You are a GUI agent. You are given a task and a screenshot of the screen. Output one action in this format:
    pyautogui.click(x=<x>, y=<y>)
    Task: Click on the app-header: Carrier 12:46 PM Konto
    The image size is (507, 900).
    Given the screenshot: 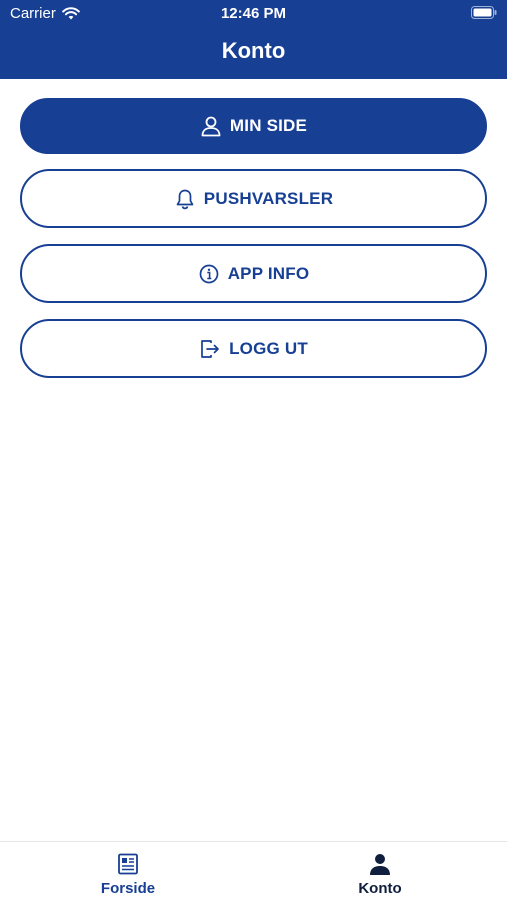 What is the action you would take?
    pyautogui.click(x=253, y=39)
    